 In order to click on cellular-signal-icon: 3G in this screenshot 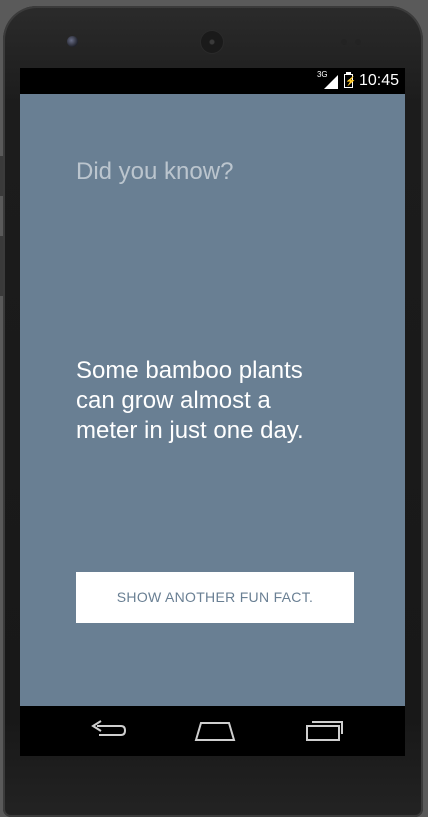, I will do `click(327, 79)`.